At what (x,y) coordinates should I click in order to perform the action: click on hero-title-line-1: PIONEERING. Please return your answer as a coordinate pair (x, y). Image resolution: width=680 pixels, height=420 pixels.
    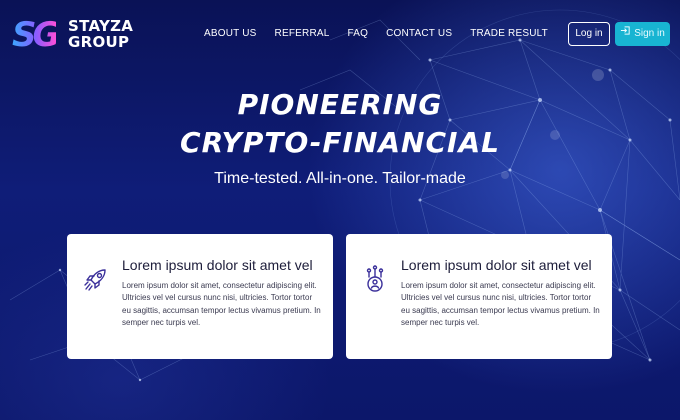
    Looking at the image, I should click on (340, 104).